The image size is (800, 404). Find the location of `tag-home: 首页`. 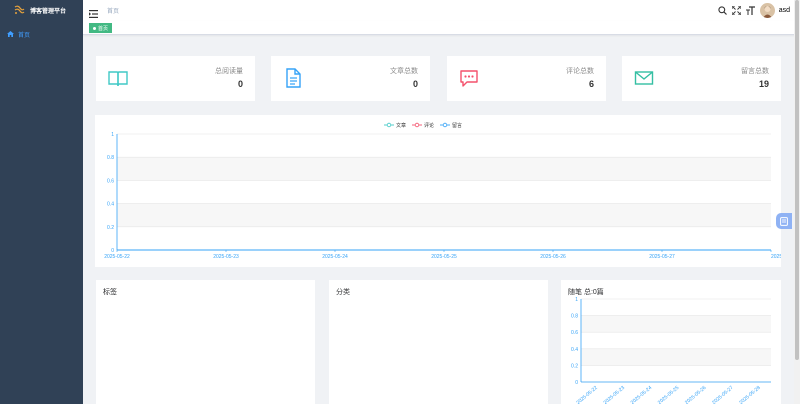

tag-home: 首页 is located at coordinates (101, 28).